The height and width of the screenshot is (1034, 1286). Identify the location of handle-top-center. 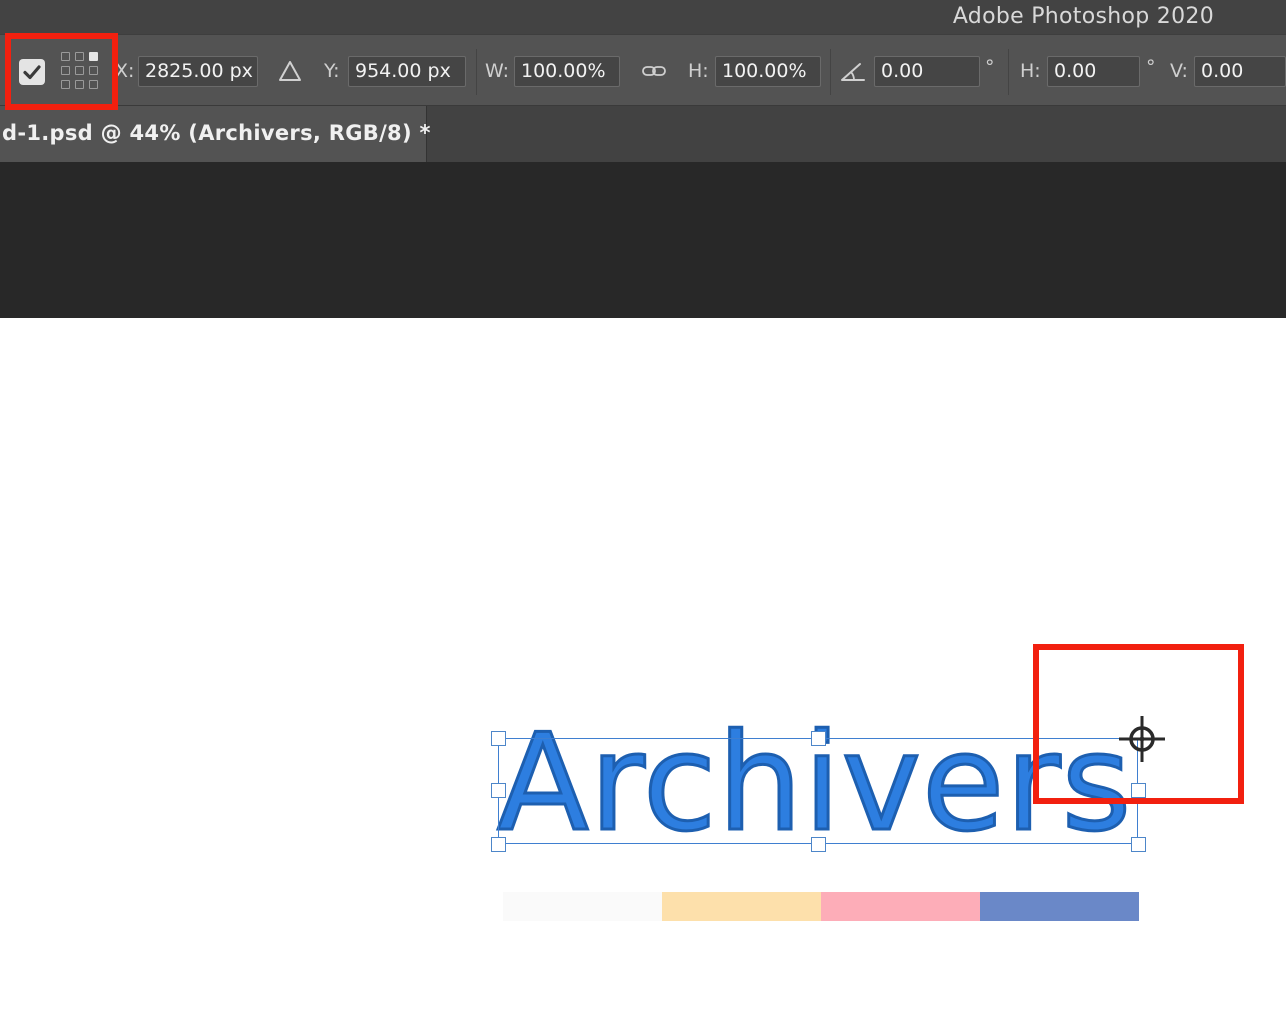
(818, 738).